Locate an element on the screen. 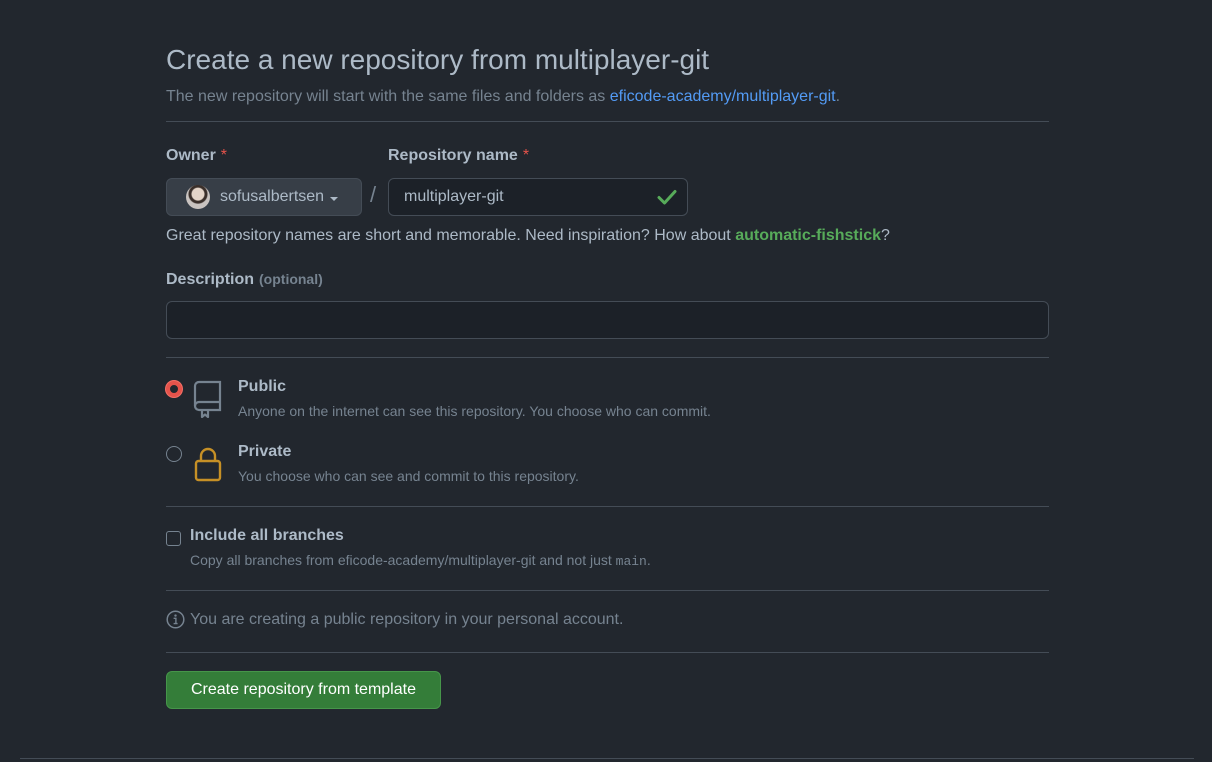 Image resolution: width=1212 pixels, height=762 pixels. description-input is located at coordinates (607, 320).